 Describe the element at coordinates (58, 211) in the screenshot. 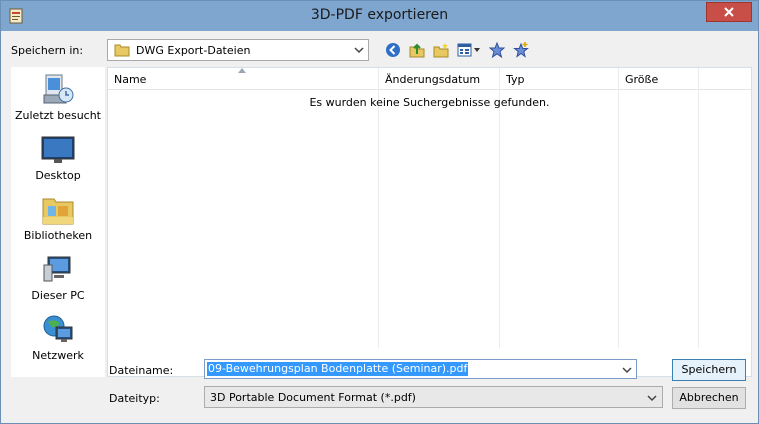

I see `libraries-icon` at that location.